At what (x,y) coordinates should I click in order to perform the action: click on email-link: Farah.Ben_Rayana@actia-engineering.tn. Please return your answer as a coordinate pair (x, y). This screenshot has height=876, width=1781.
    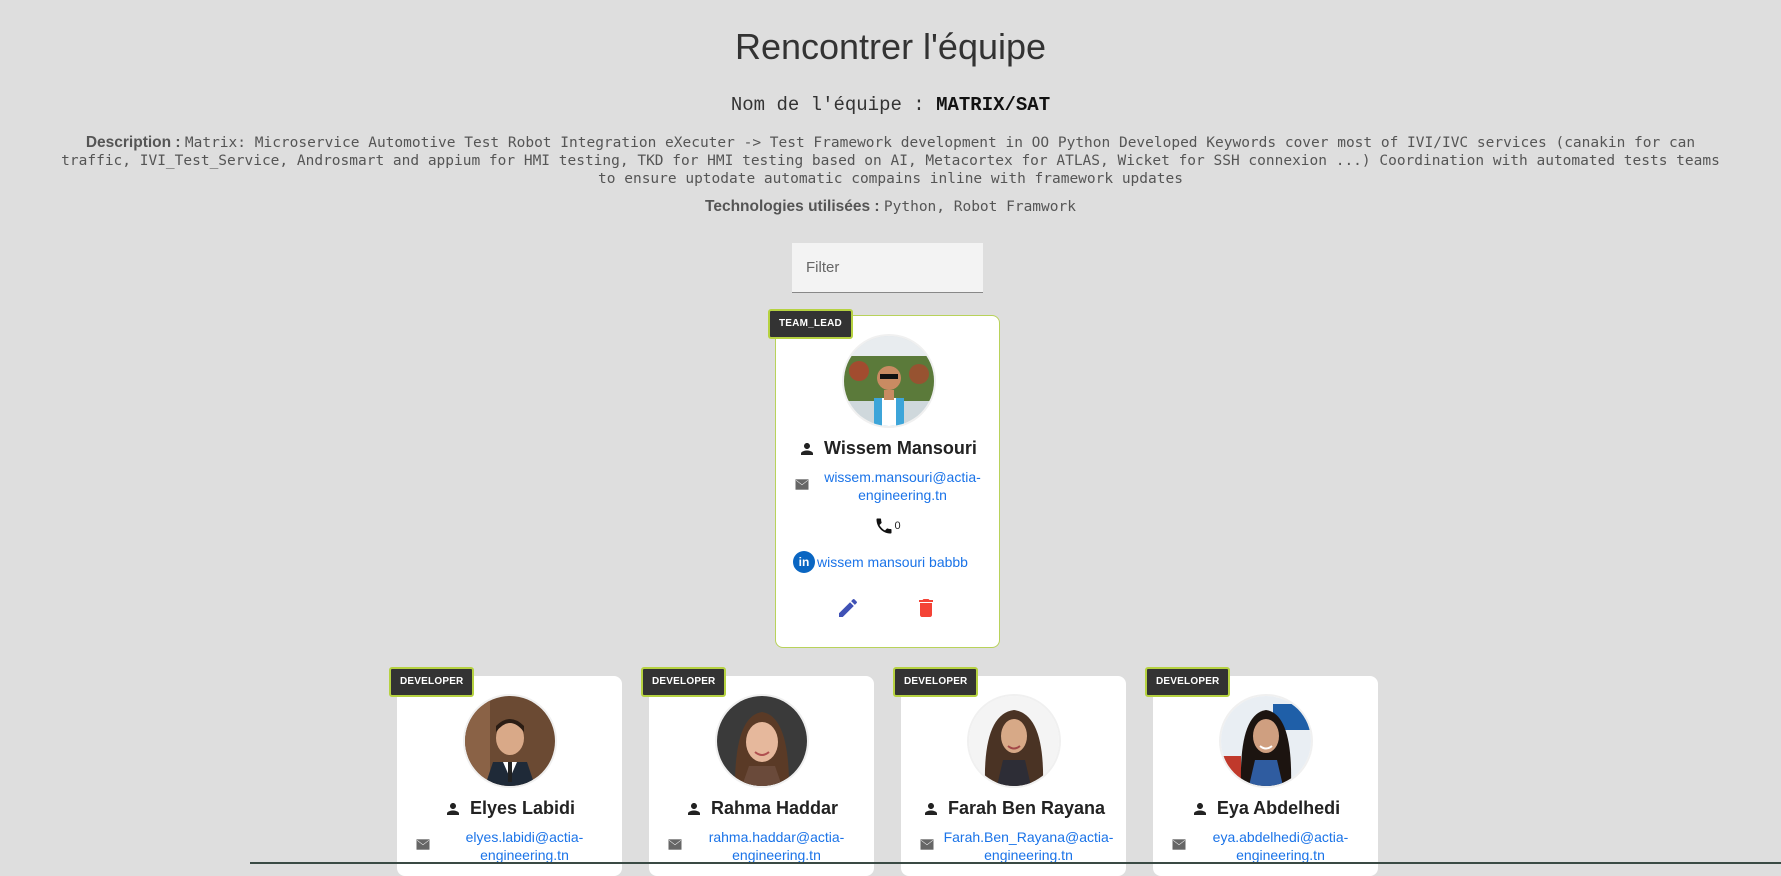
    Looking at the image, I should click on (1028, 846).